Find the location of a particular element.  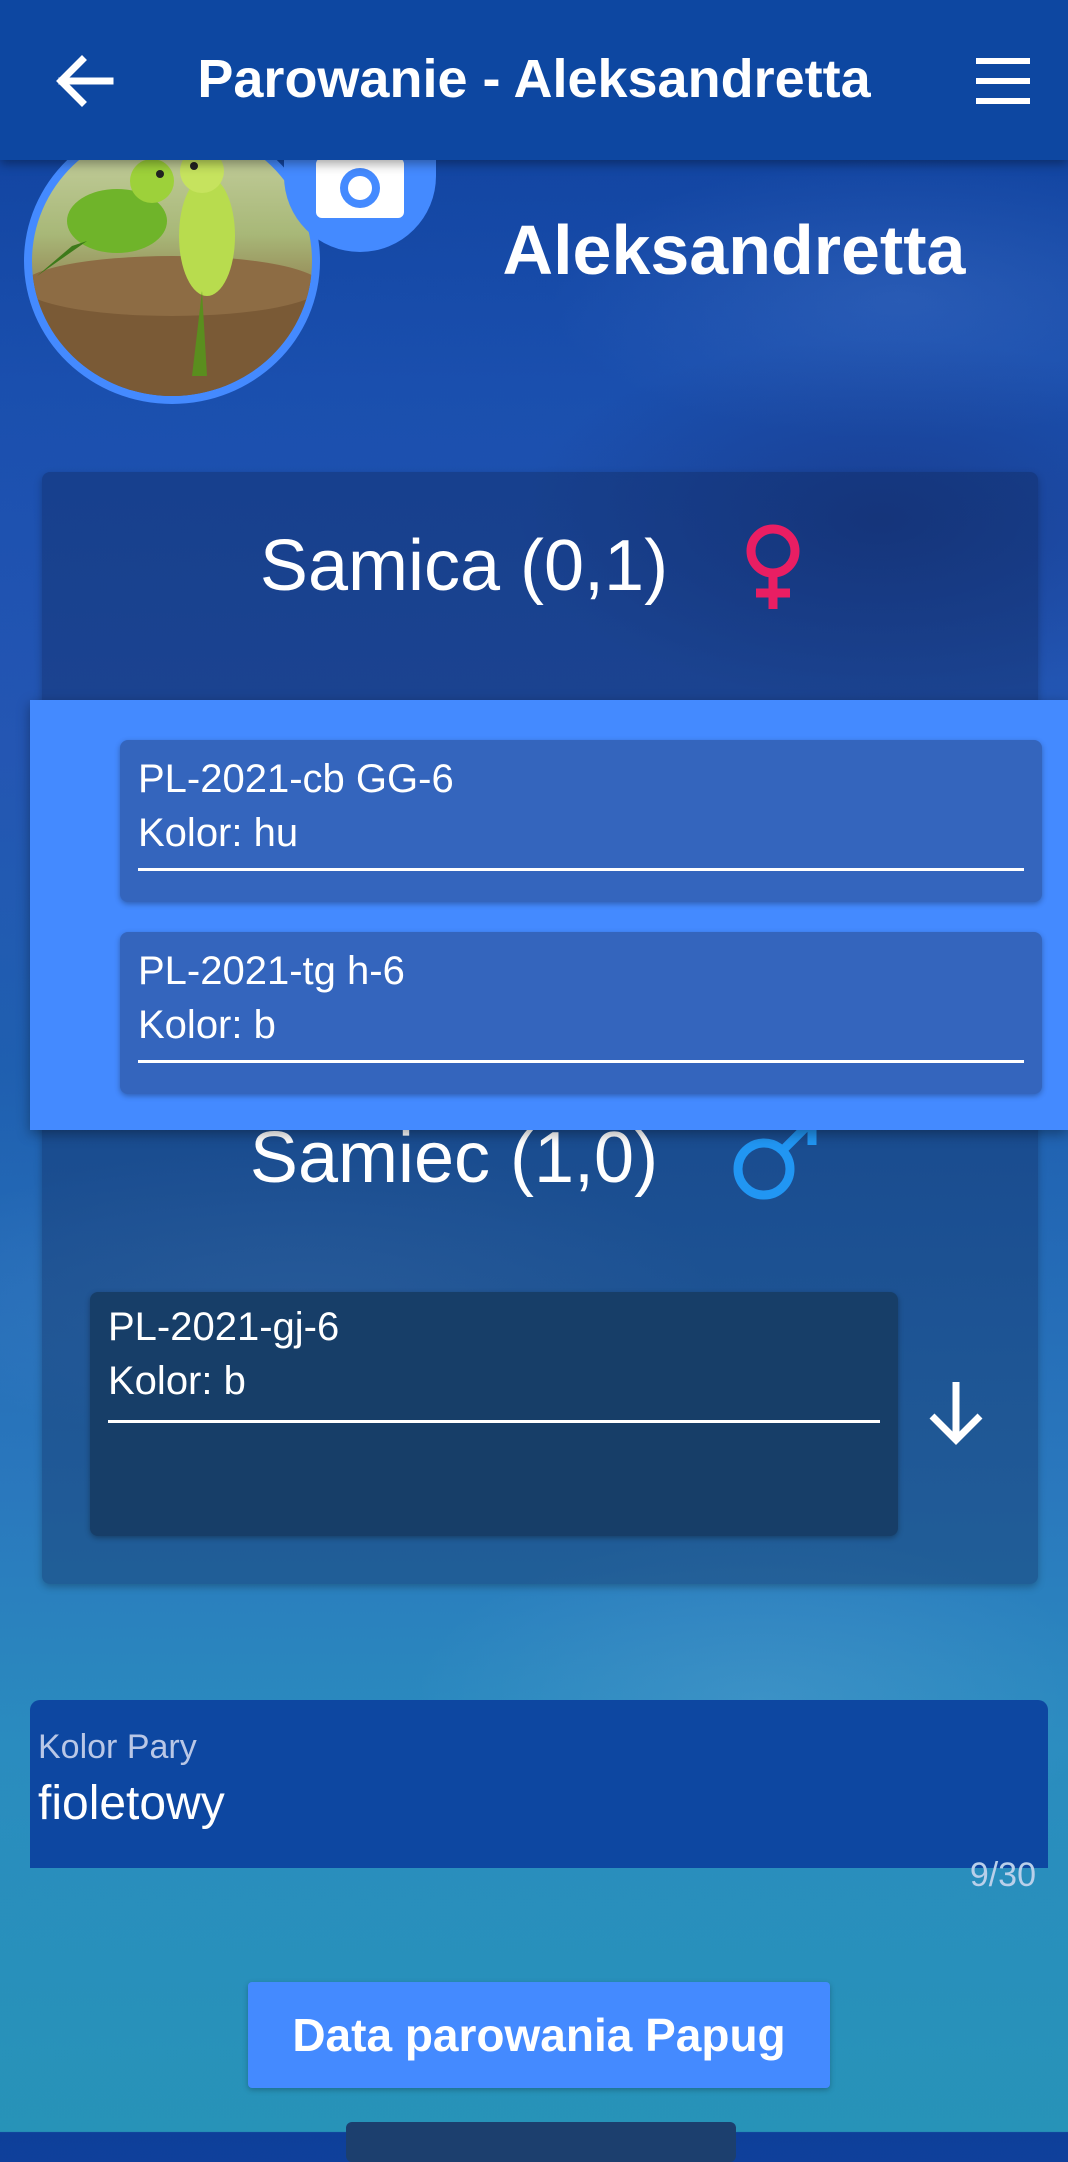

character-counter: 9/30 is located at coordinates (1002, 1875).